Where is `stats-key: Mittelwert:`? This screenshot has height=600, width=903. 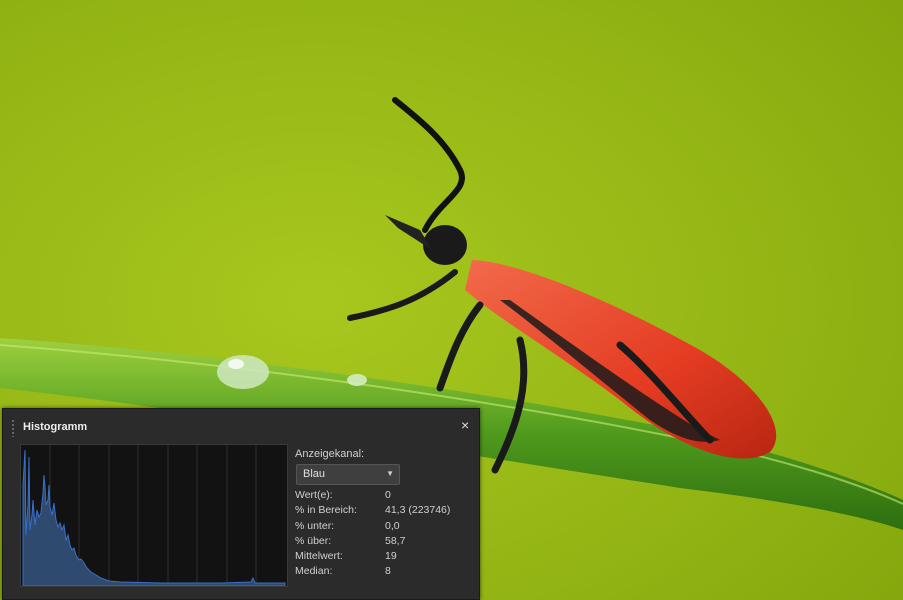
stats-key: Mittelwert: is located at coordinates (319, 556).